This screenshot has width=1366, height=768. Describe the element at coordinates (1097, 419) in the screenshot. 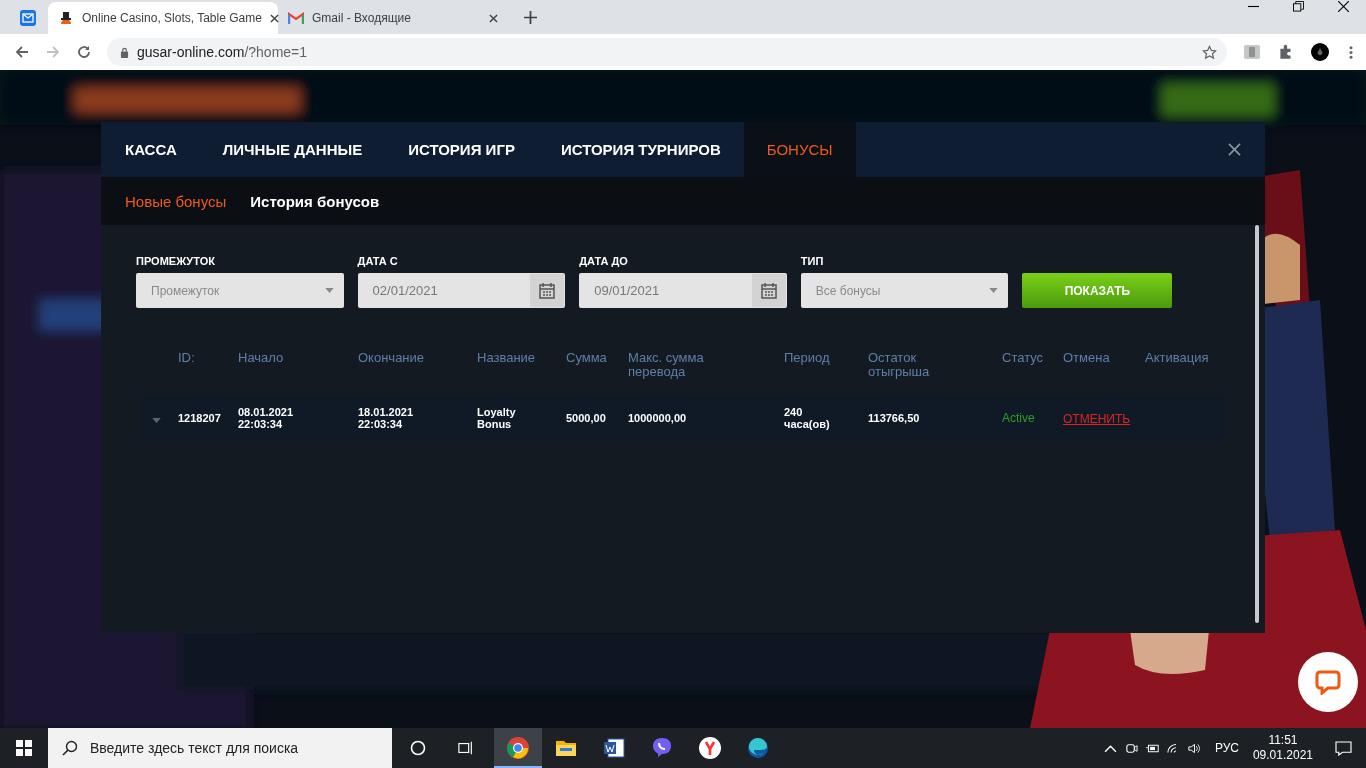

I see `cancel-link: ОТМЕНИТЬ` at that location.